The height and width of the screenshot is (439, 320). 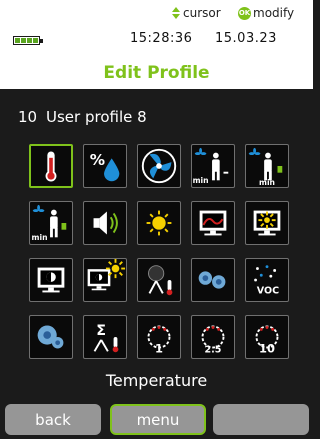 I want to click on fan-icon, so click(x=159, y=166).